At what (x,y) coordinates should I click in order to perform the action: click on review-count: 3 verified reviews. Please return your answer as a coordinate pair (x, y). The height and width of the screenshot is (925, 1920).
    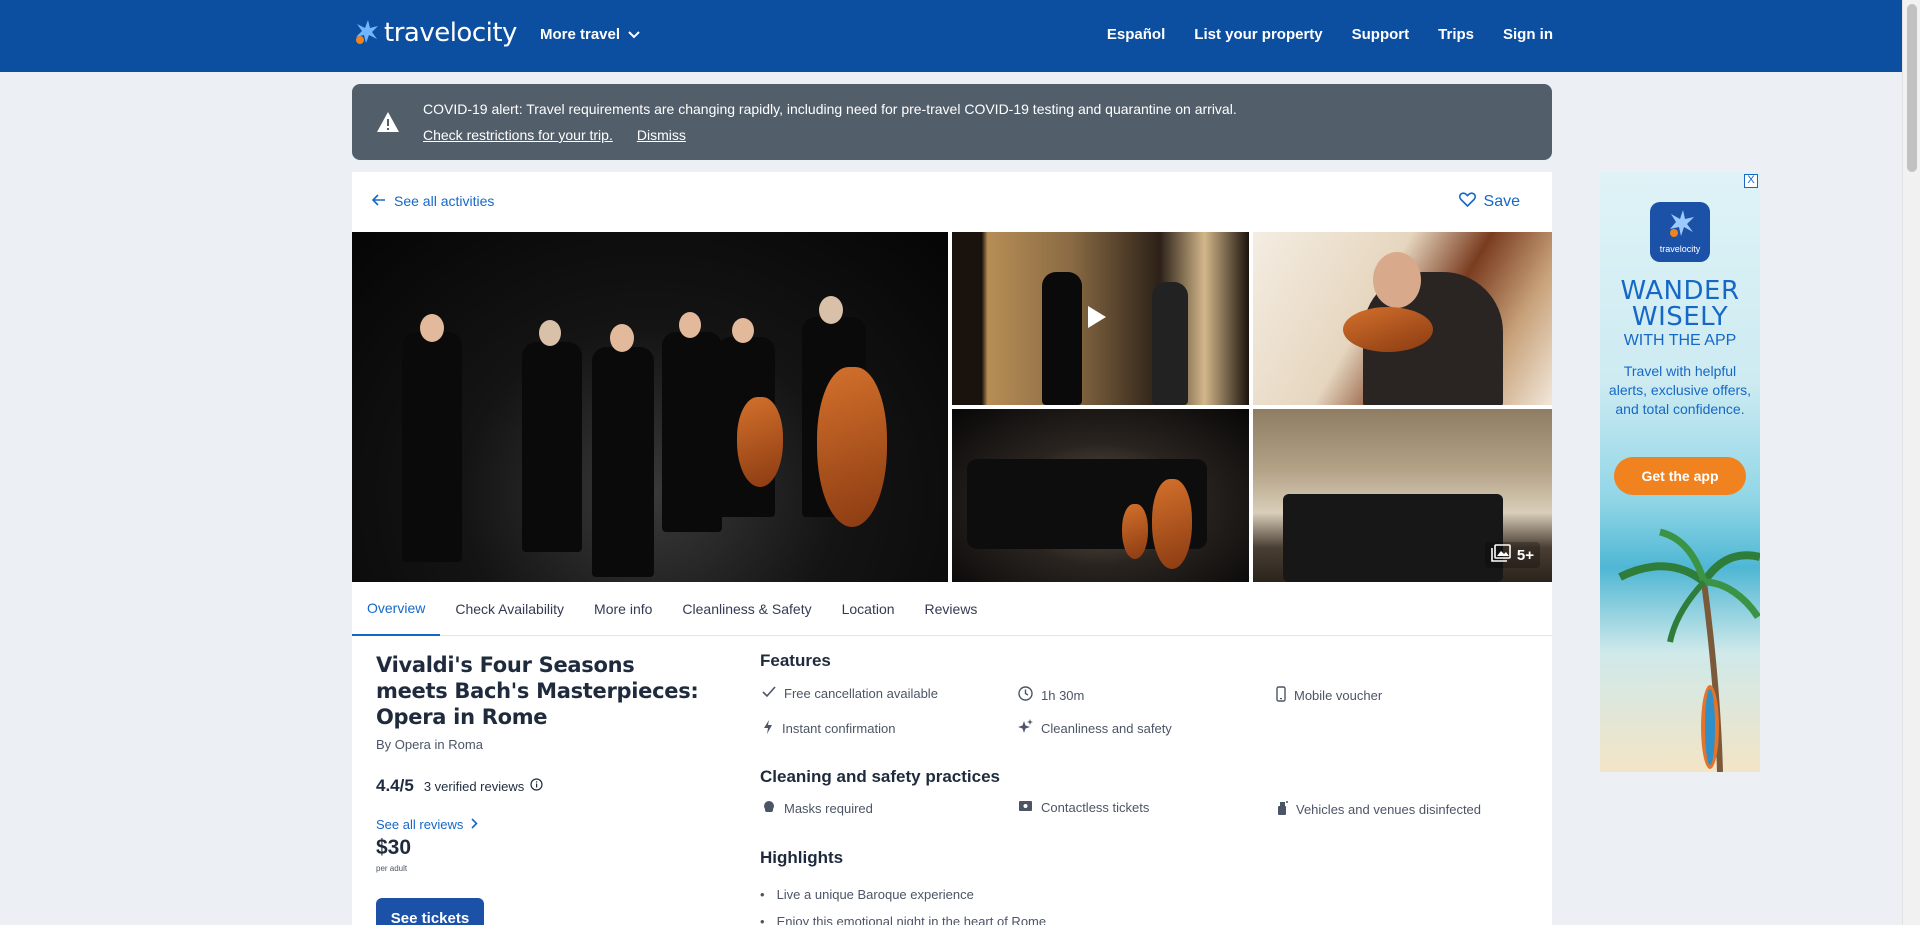
    Looking at the image, I should click on (483, 786).